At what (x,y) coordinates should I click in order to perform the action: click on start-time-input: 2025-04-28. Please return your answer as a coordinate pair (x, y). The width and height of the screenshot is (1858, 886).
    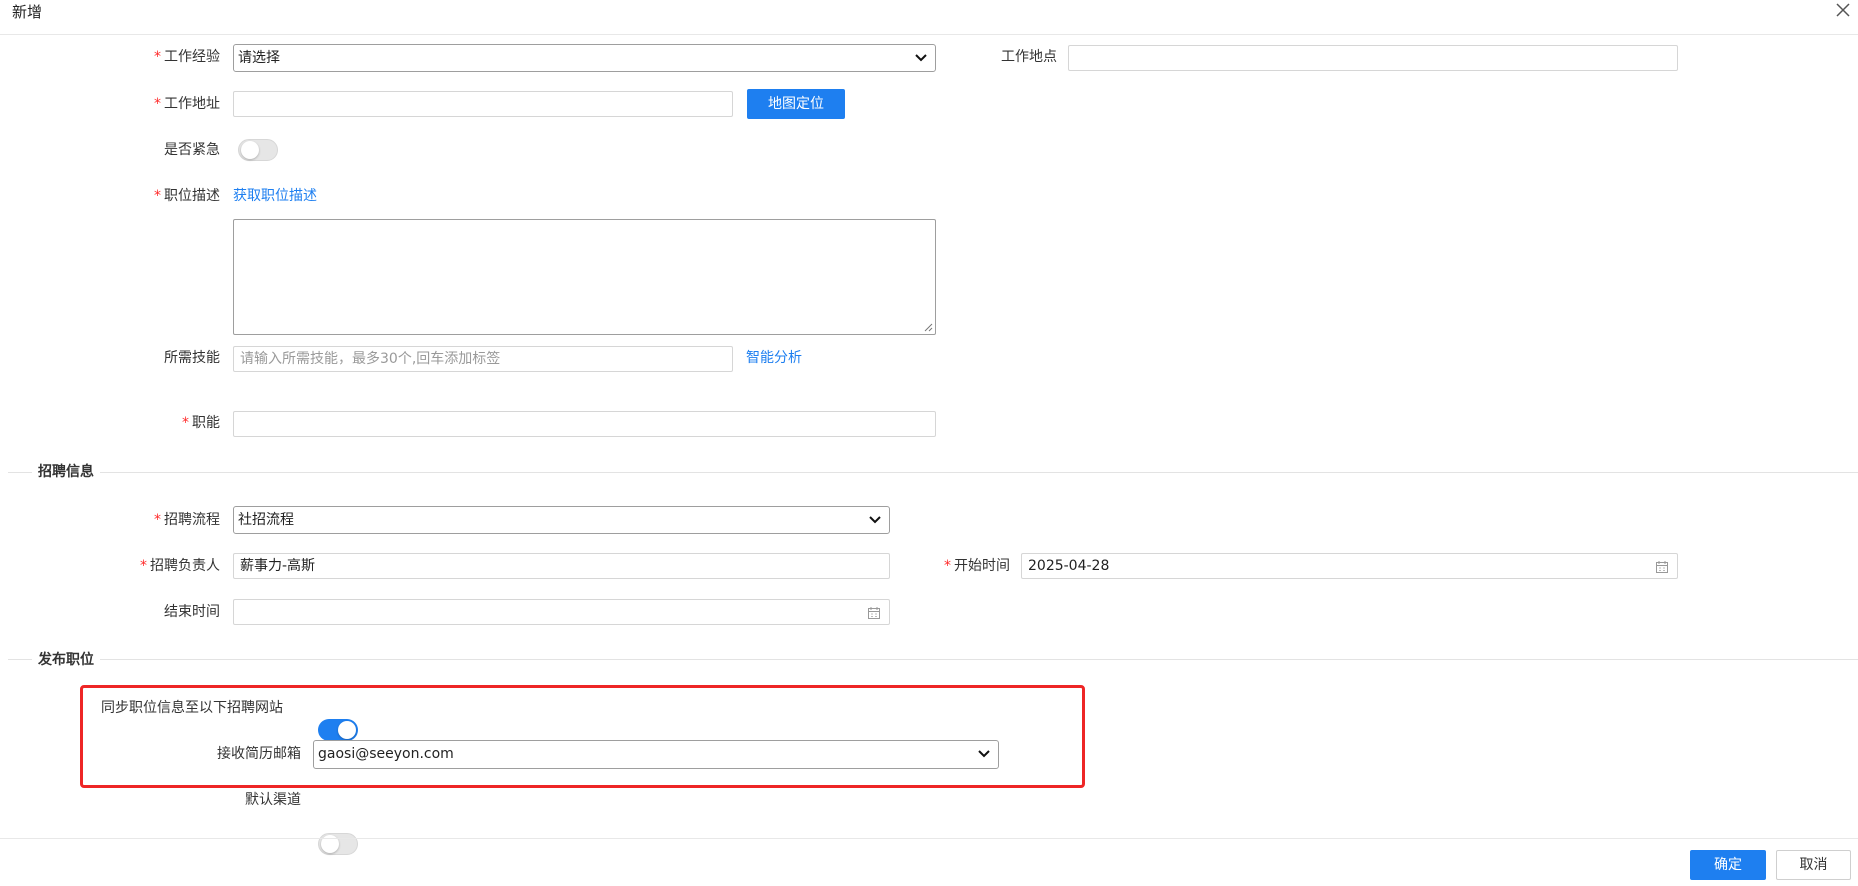
    Looking at the image, I should click on (1349, 566).